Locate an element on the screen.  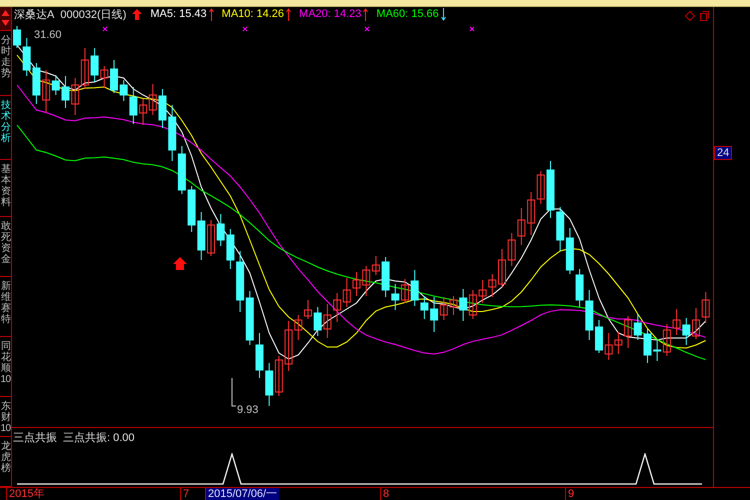
date-axis-label: 9 is located at coordinates (570, 494).